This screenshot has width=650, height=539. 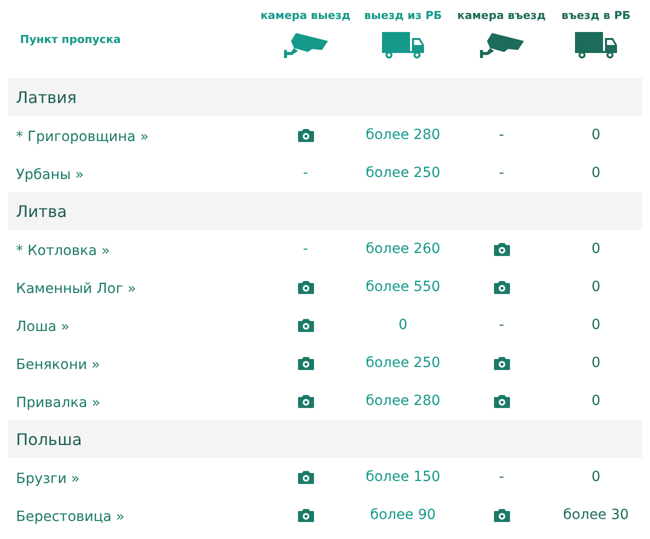 I want to click on country-name: Литва, so click(x=41, y=211).